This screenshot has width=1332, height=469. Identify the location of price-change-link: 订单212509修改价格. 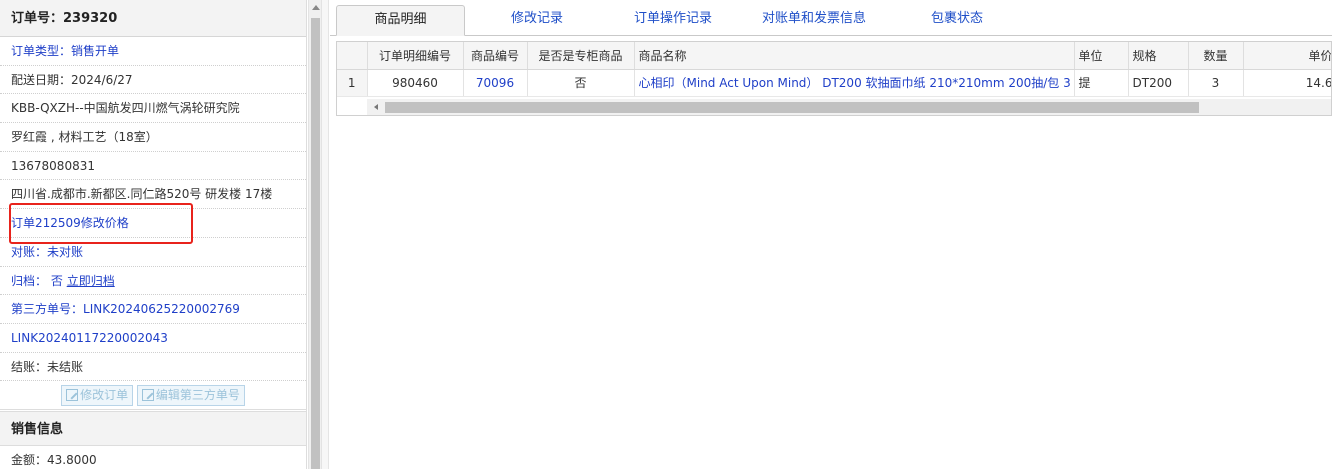
(153, 223).